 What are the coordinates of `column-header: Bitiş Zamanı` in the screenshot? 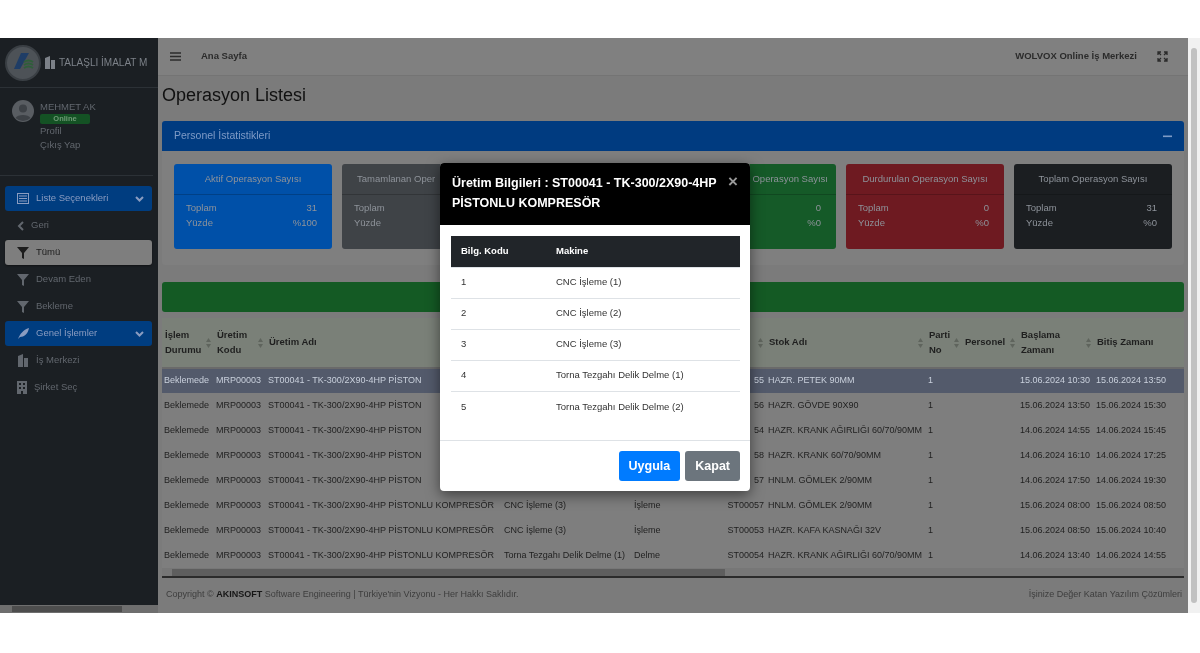 It's located at (1139, 343).